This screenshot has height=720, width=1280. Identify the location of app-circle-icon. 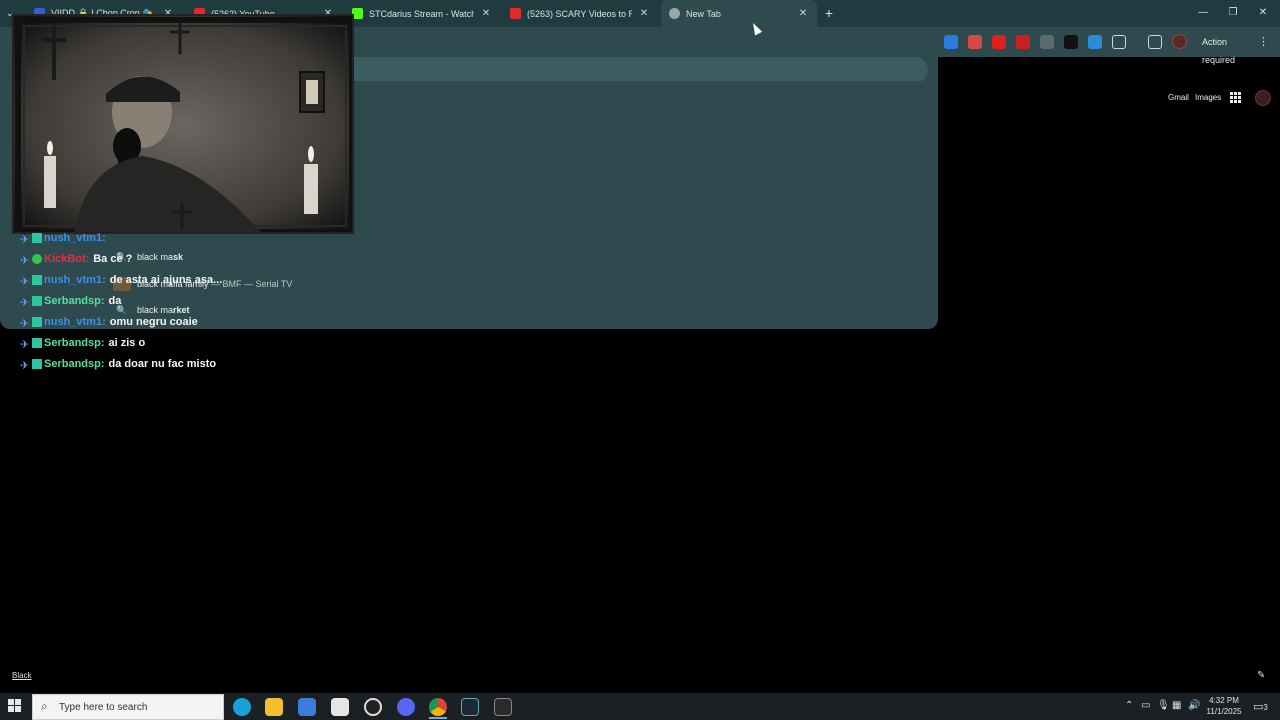
(373, 707).